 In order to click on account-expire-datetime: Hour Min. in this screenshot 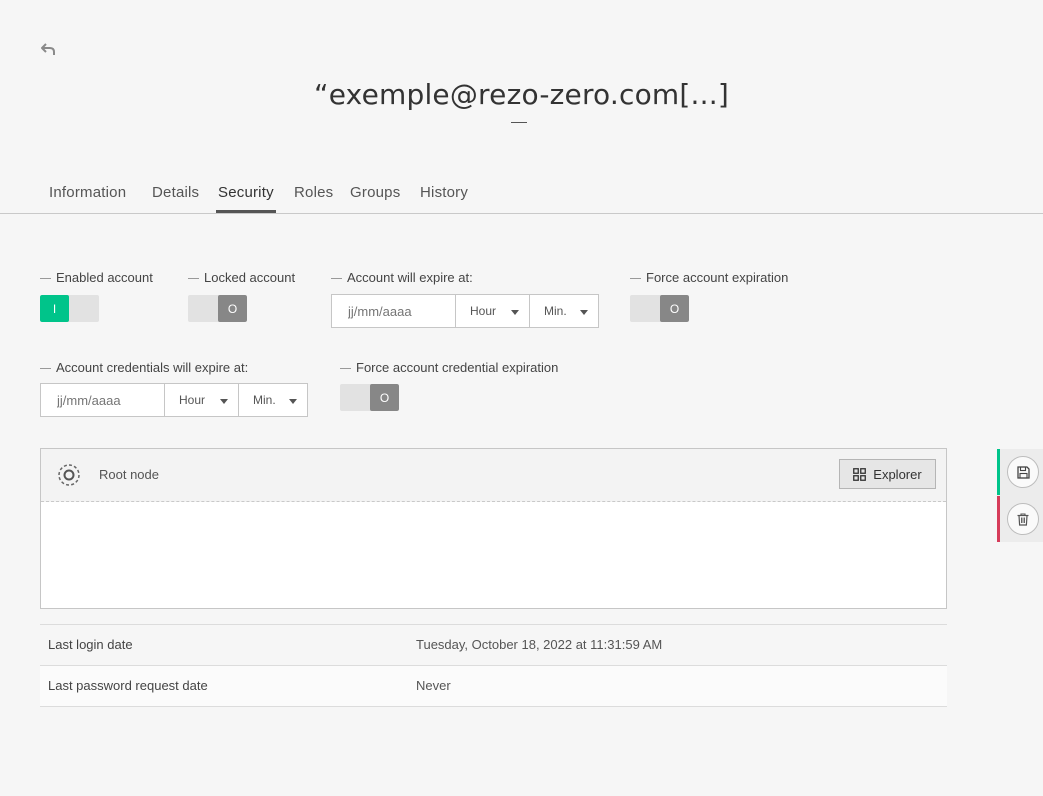, I will do `click(465, 311)`.